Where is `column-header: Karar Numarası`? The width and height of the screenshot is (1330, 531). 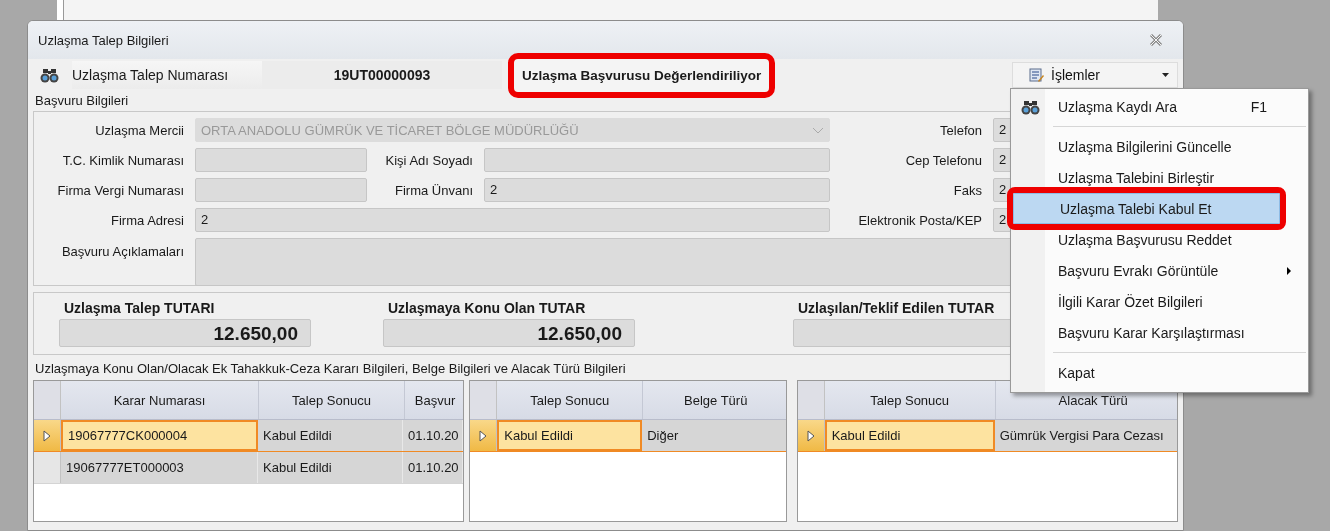
column-header: Karar Numarası is located at coordinates (160, 400).